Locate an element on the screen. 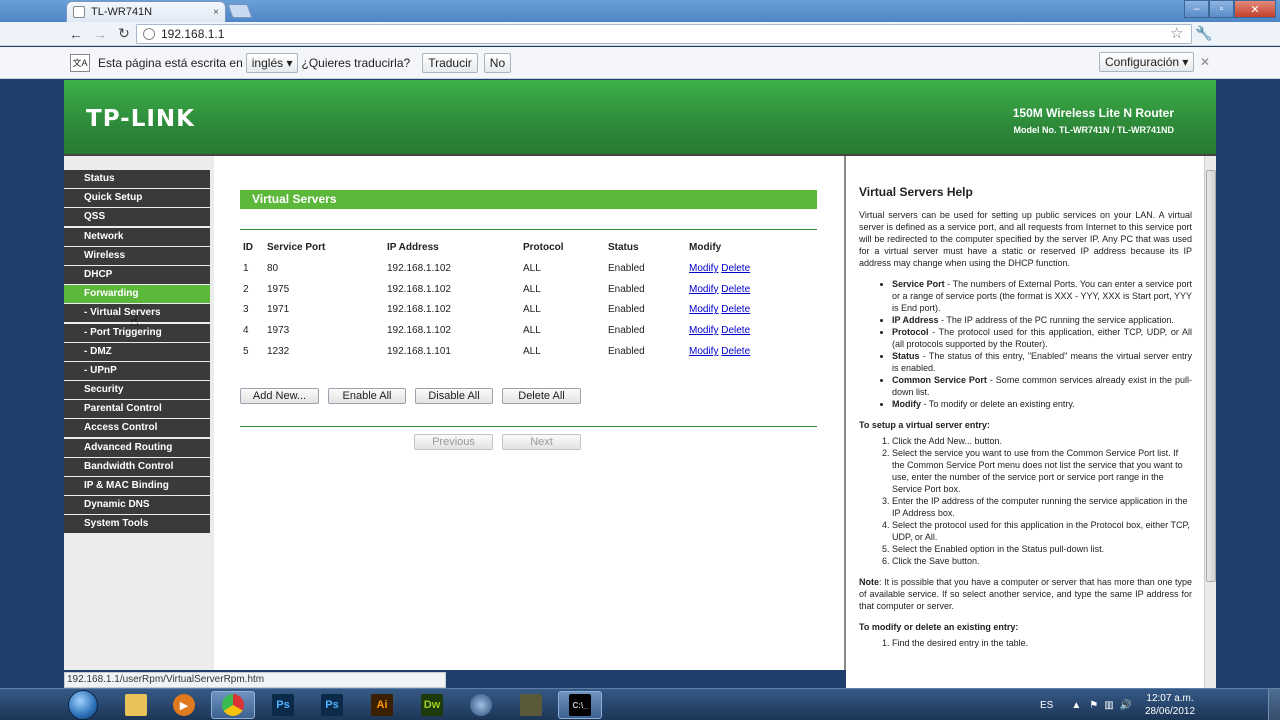 The height and width of the screenshot is (720, 1280). address-bar: 192.168.1.1 is located at coordinates (664, 34).